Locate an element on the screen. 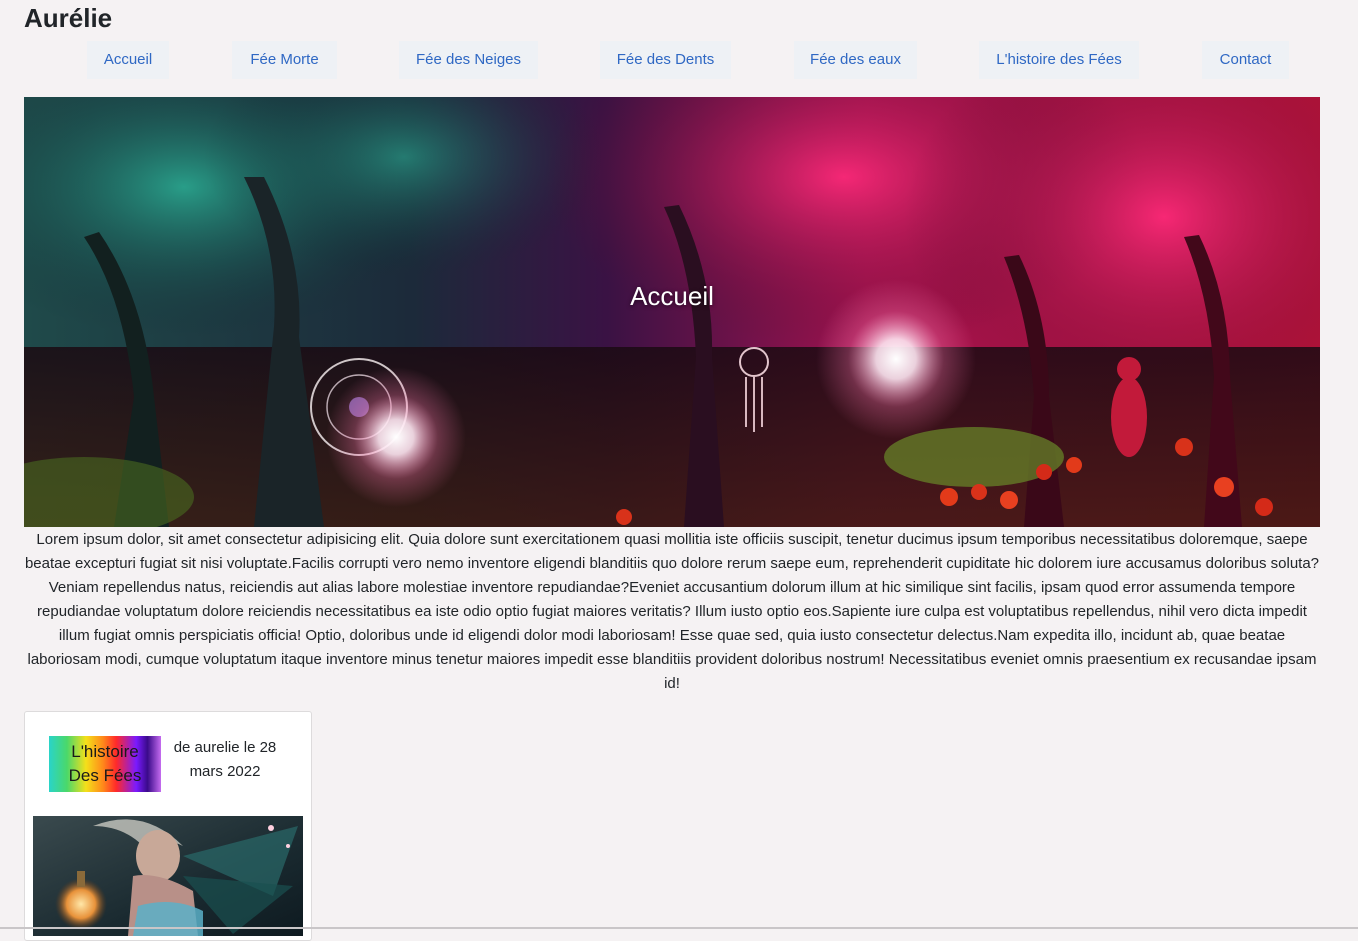 This screenshot has height=941, width=1358. article-logo-line1: L'histoire is located at coordinates (105, 751).